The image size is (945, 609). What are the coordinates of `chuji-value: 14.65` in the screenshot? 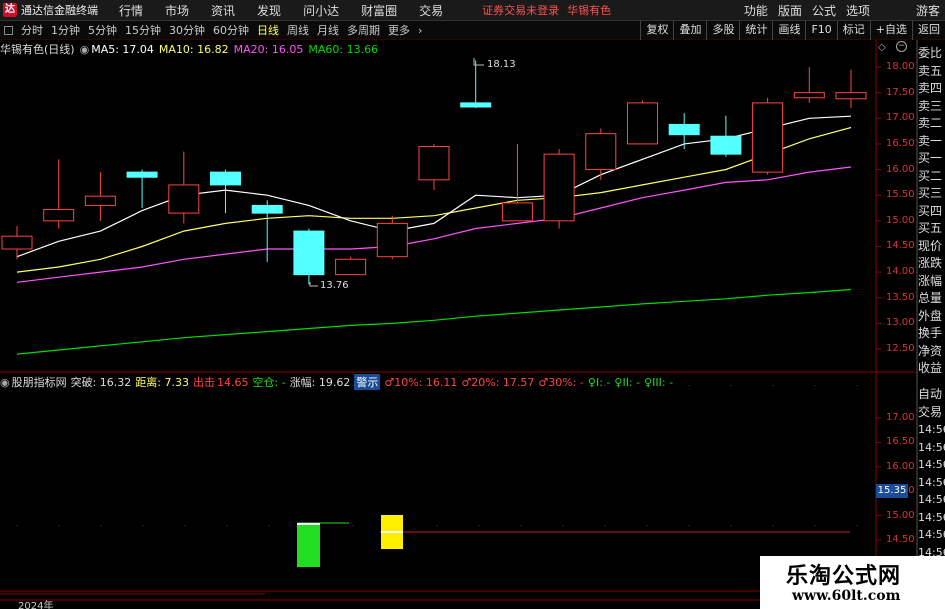 It's located at (233, 382).